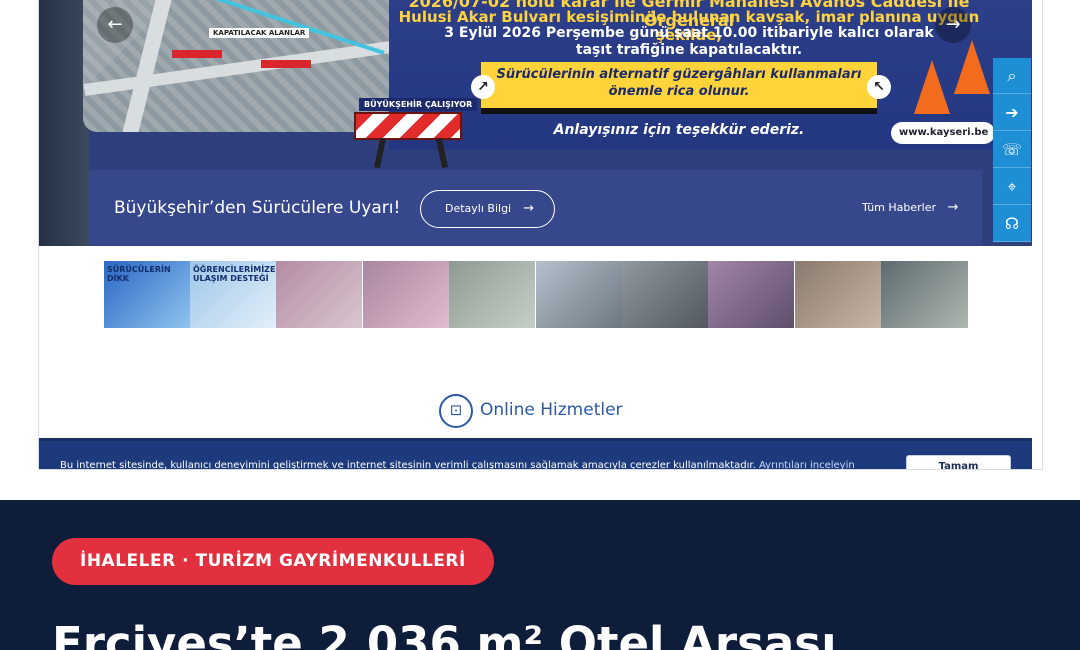 The width and height of the screenshot is (1080, 650). Describe the element at coordinates (551, 410) in the screenshot. I see `online-services-label: Online Hizmetler` at that location.